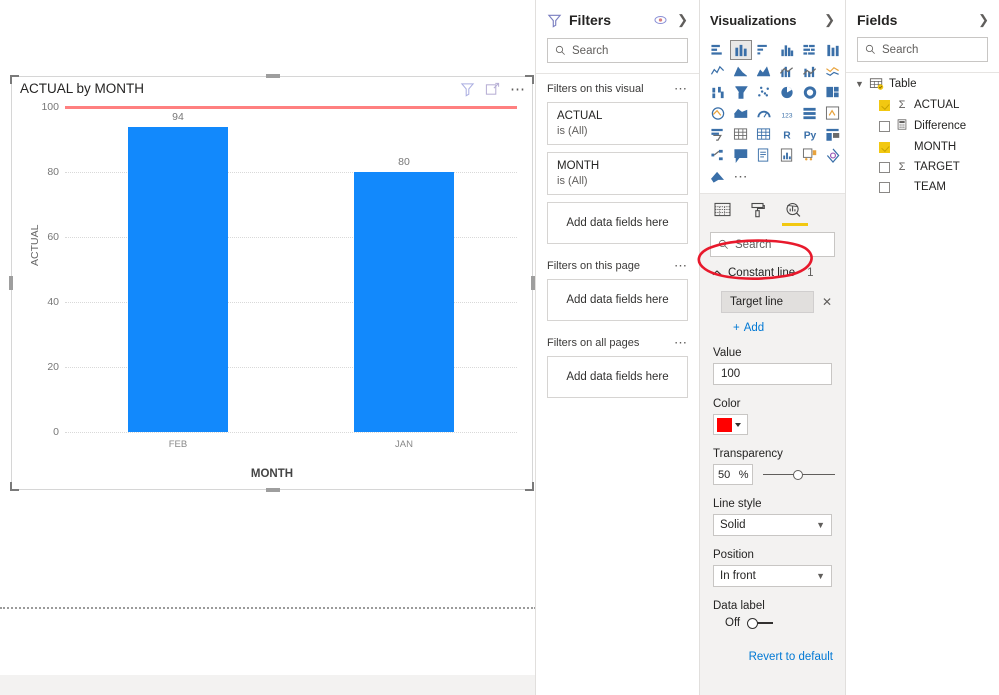  Describe the element at coordinates (935, 147) in the screenshot. I see `field-label: MONTH` at that location.